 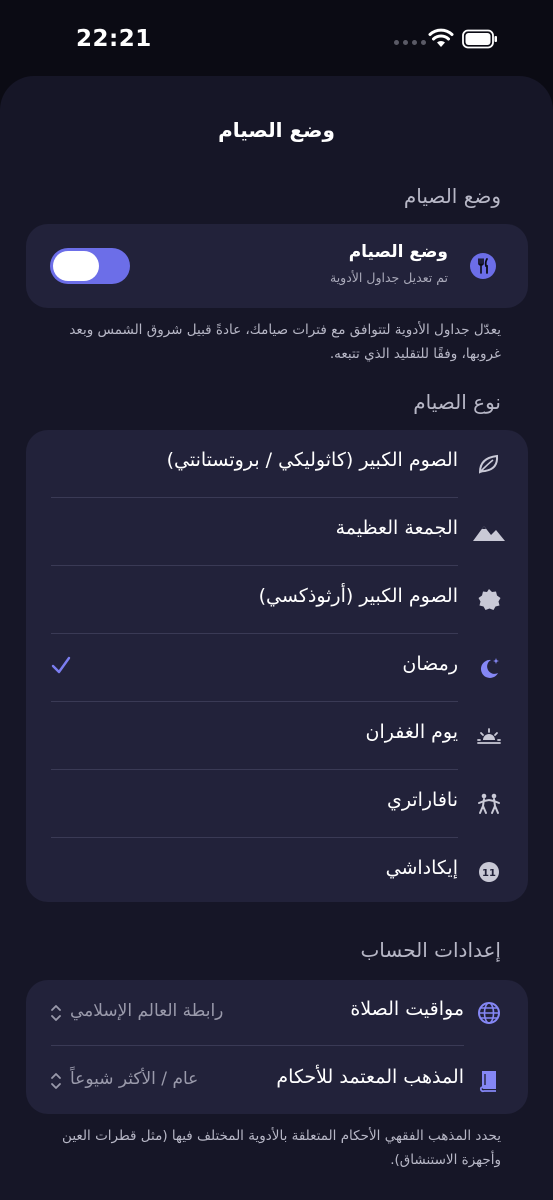 I want to click on school-of-thought-label: المذهب المعتمد للأحكام, so click(x=370, y=1077).